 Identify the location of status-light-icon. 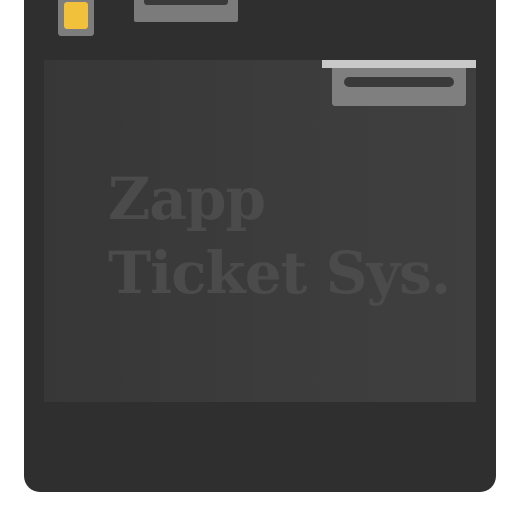
(76, 15).